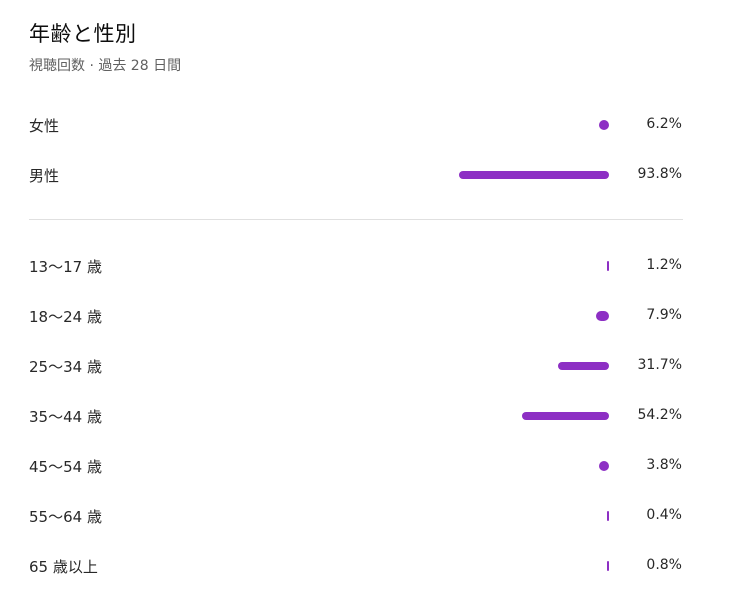 This screenshot has height=594, width=730. What do you see at coordinates (83, 34) in the screenshot?
I see `chart-title: 年齢と性別` at bounding box center [83, 34].